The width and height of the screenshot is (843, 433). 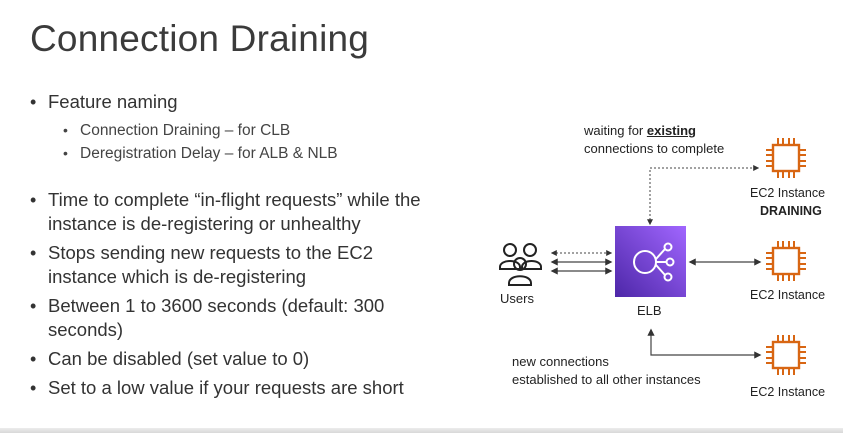 I want to click on users-label: Users, so click(x=517, y=298).